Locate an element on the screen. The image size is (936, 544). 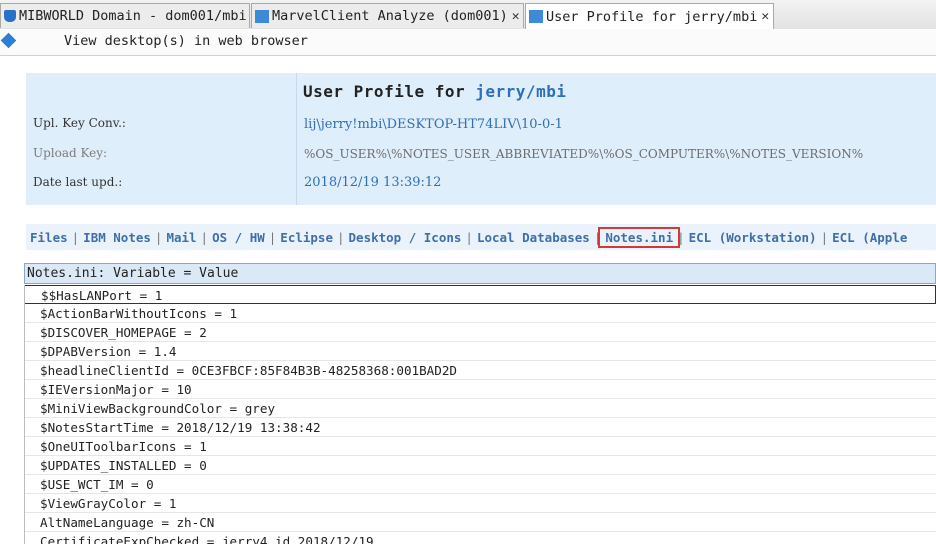
title-user: jerry/mbi is located at coordinates (521, 91).